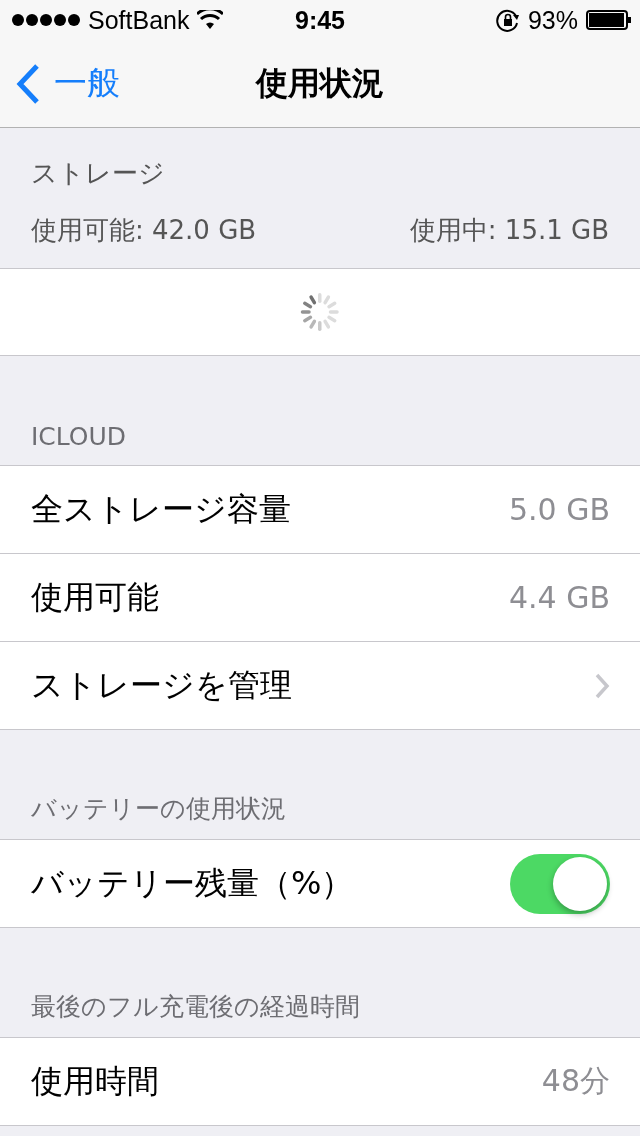  I want to click on back-button: 一般, so click(60, 83).